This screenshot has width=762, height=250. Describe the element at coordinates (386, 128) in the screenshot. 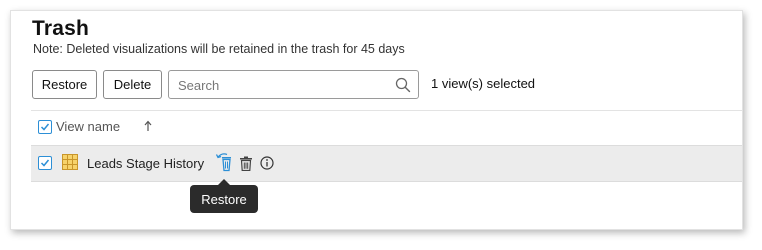

I see `table-header: View name` at that location.